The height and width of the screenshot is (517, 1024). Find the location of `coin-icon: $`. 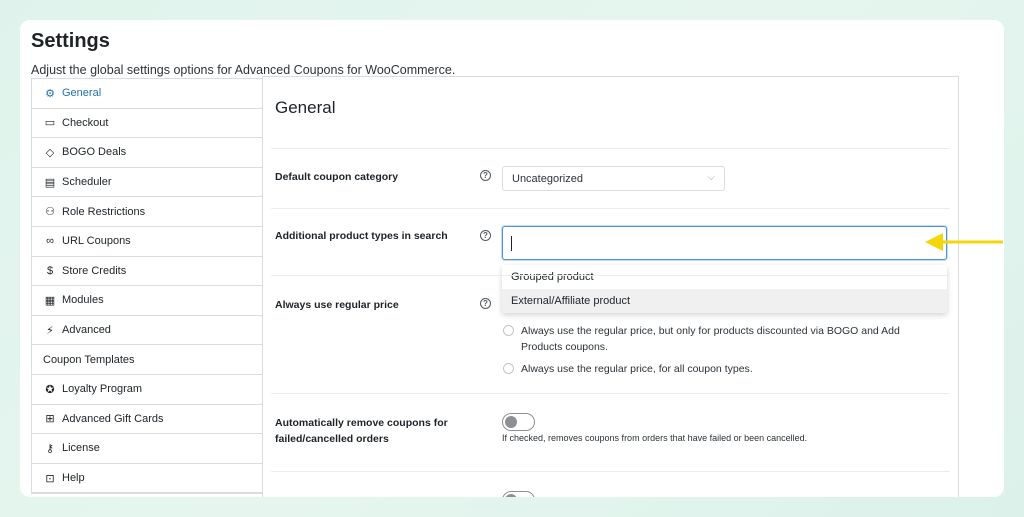

coin-icon: $ is located at coordinates (50, 270).